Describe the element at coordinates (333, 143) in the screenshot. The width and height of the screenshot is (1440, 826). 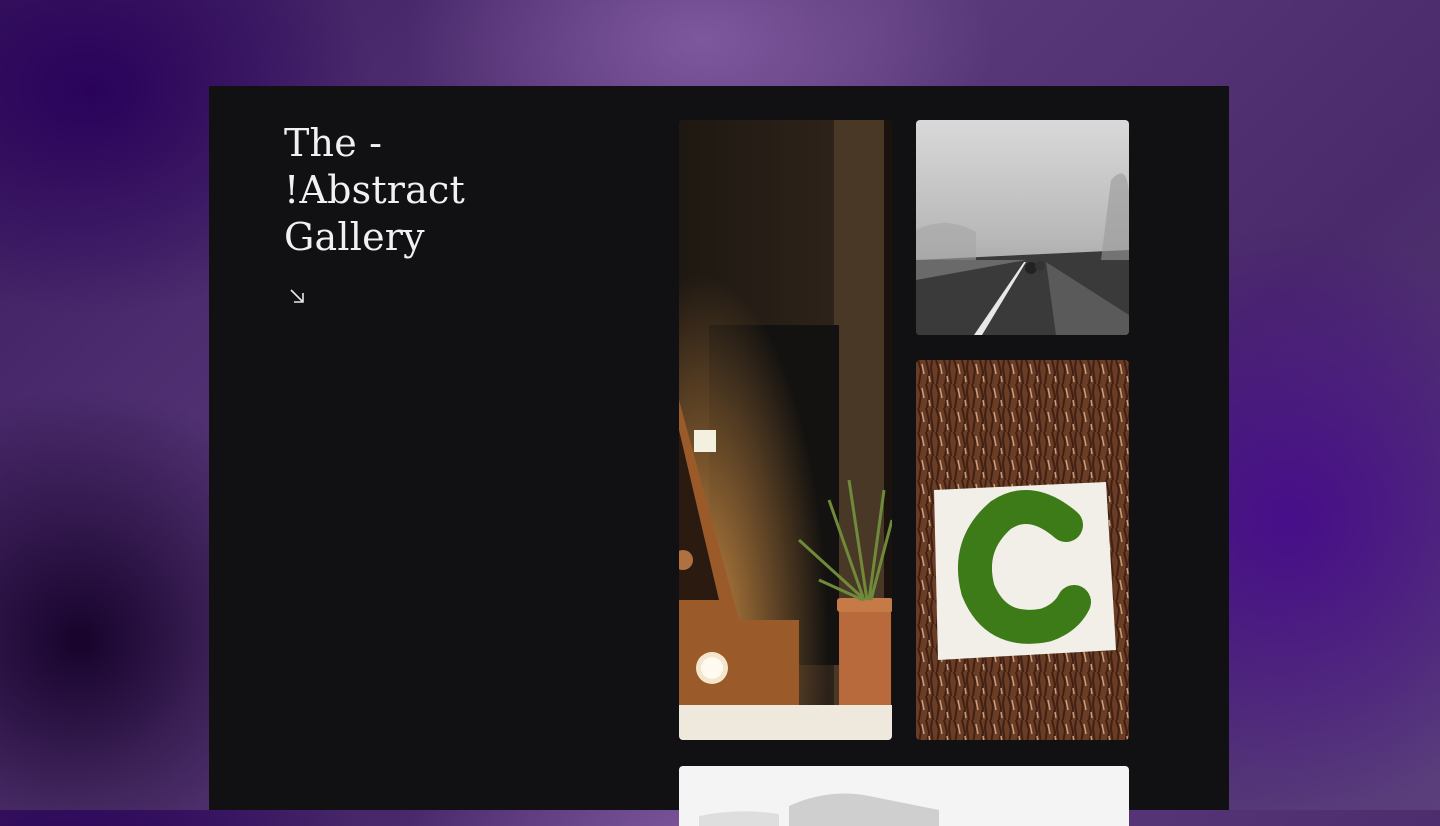
I see `title-line-1: The -` at that location.